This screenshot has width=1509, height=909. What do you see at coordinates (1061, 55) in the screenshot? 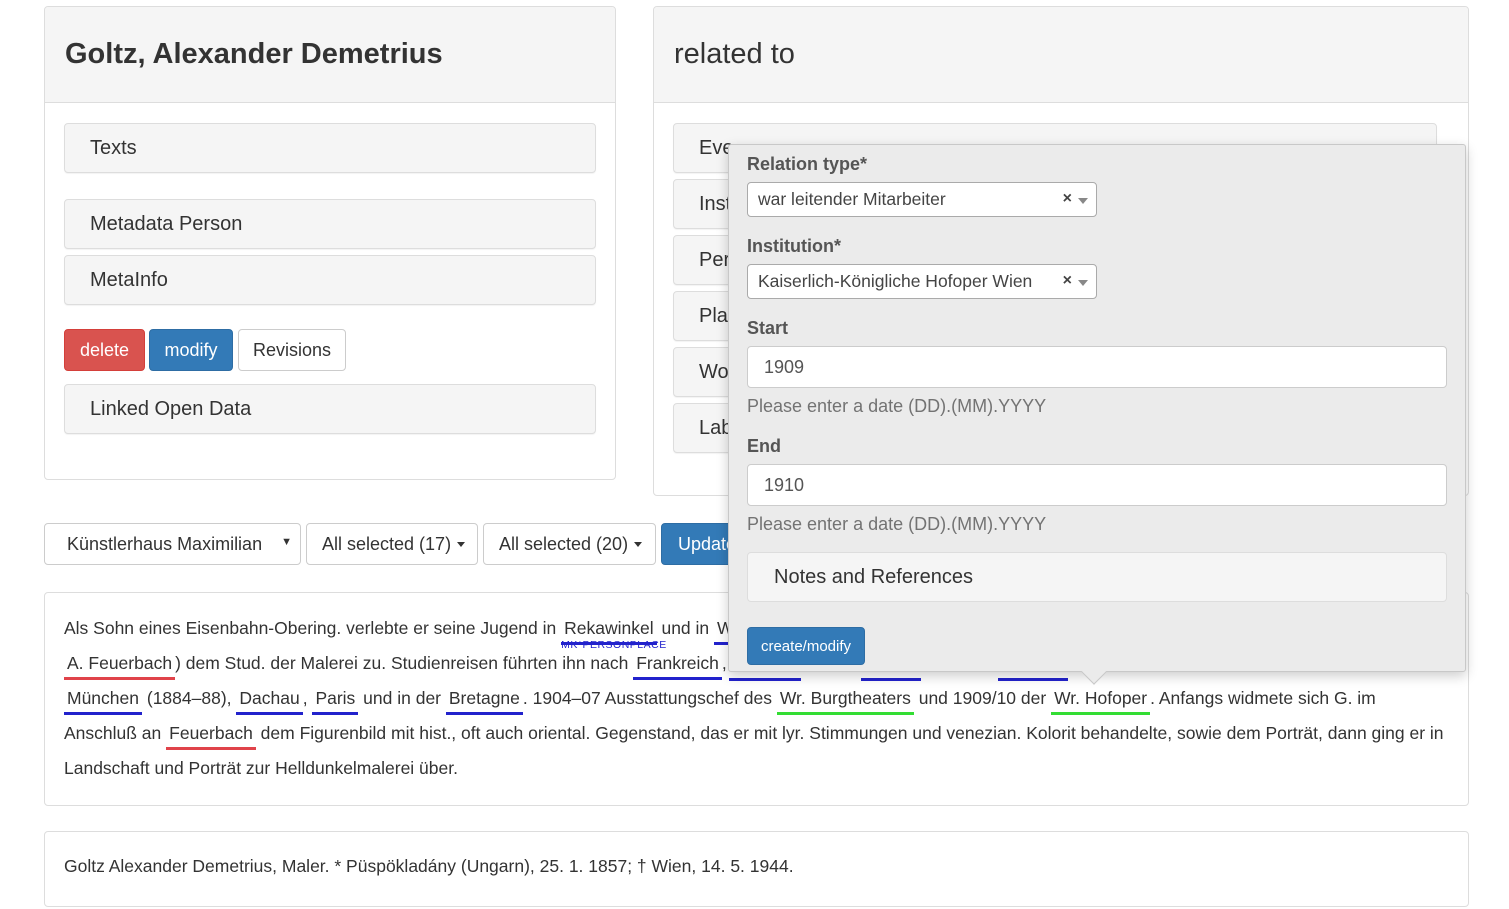
I see `related-panel-heading: related to` at bounding box center [1061, 55].